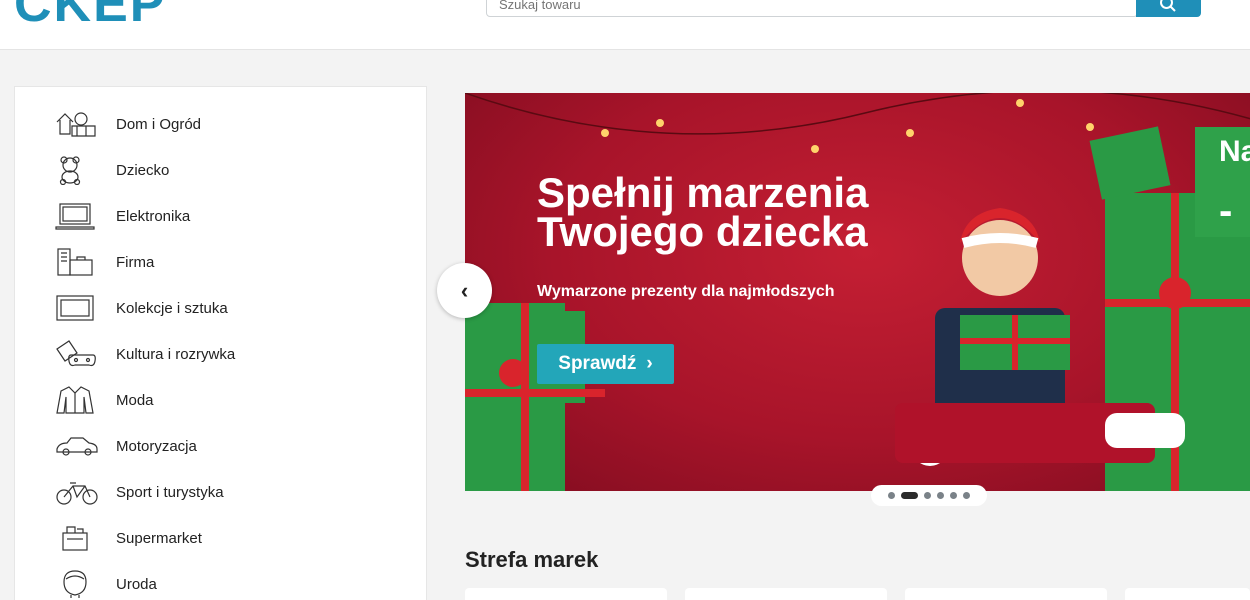  Describe the element at coordinates (159, 124) in the screenshot. I see `sidebar-item-label: Dom i Ogród` at that location.